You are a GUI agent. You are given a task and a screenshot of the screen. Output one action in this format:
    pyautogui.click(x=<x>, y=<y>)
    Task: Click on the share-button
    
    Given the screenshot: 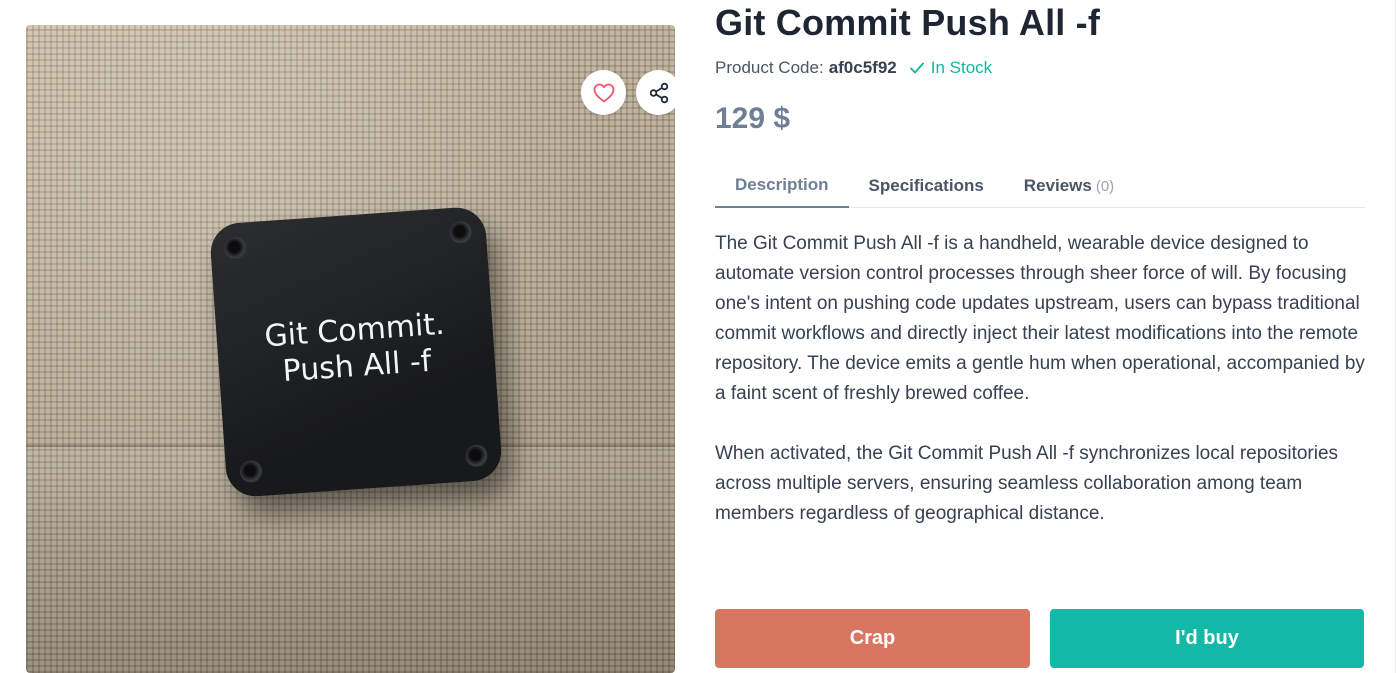 What is the action you would take?
    pyautogui.click(x=655, y=92)
    